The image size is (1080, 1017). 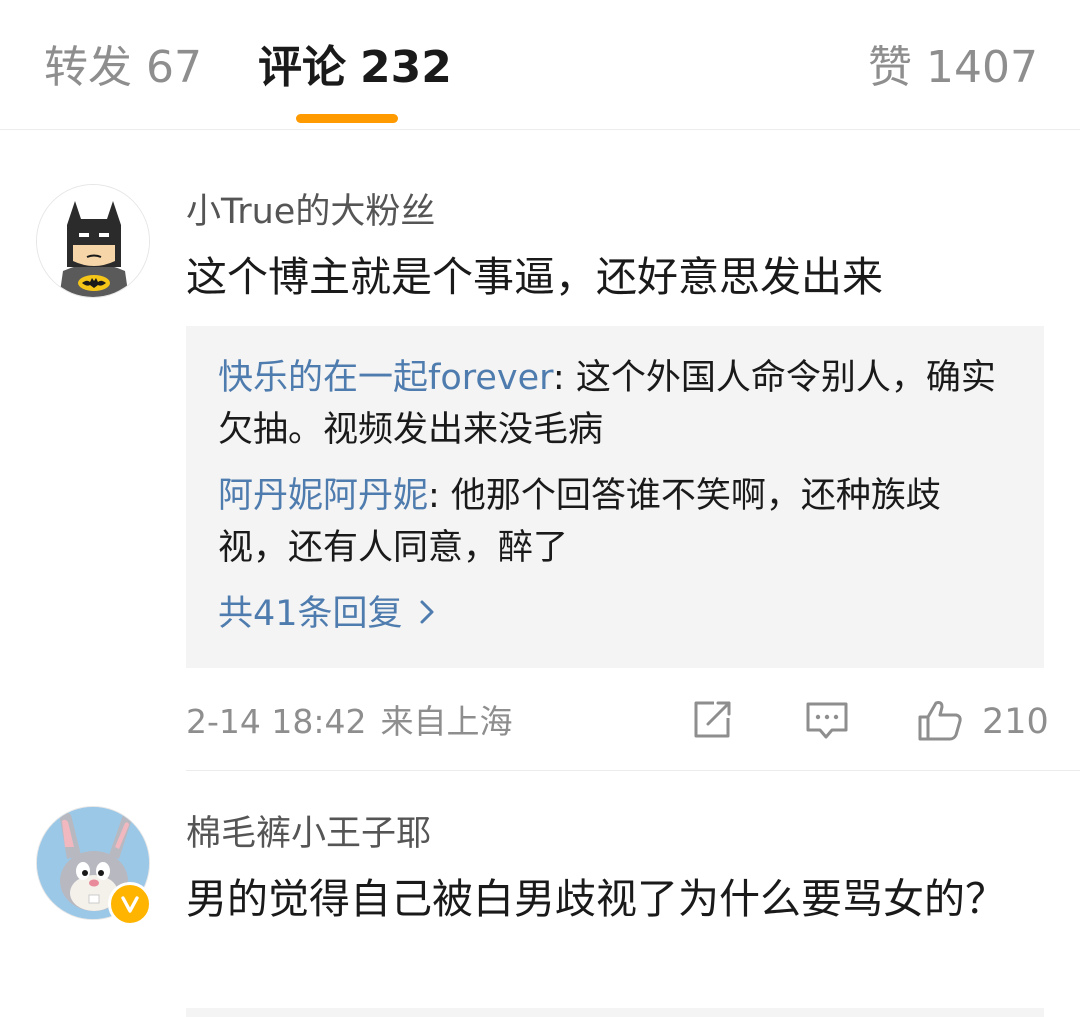 What do you see at coordinates (427, 614) in the screenshot?
I see `chevron-right-icon` at bounding box center [427, 614].